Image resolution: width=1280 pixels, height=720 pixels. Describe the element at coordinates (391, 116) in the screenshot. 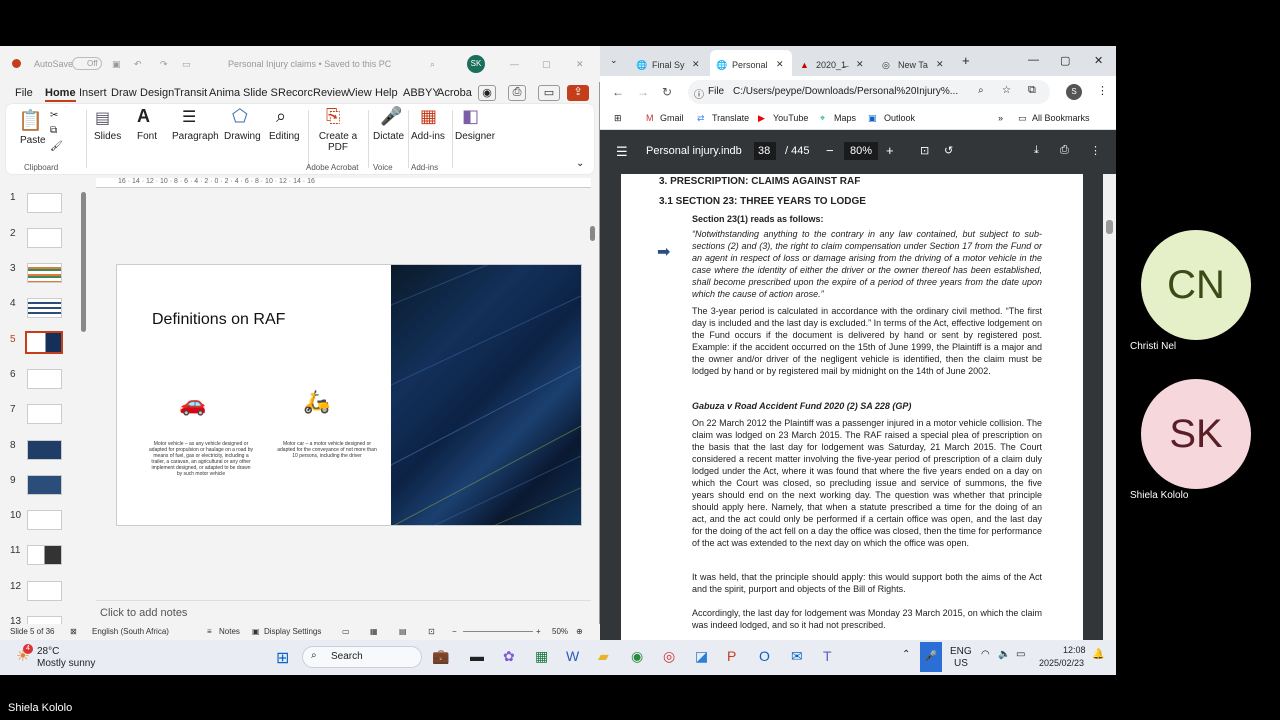

I see `microphone-icon: 🎤` at that location.